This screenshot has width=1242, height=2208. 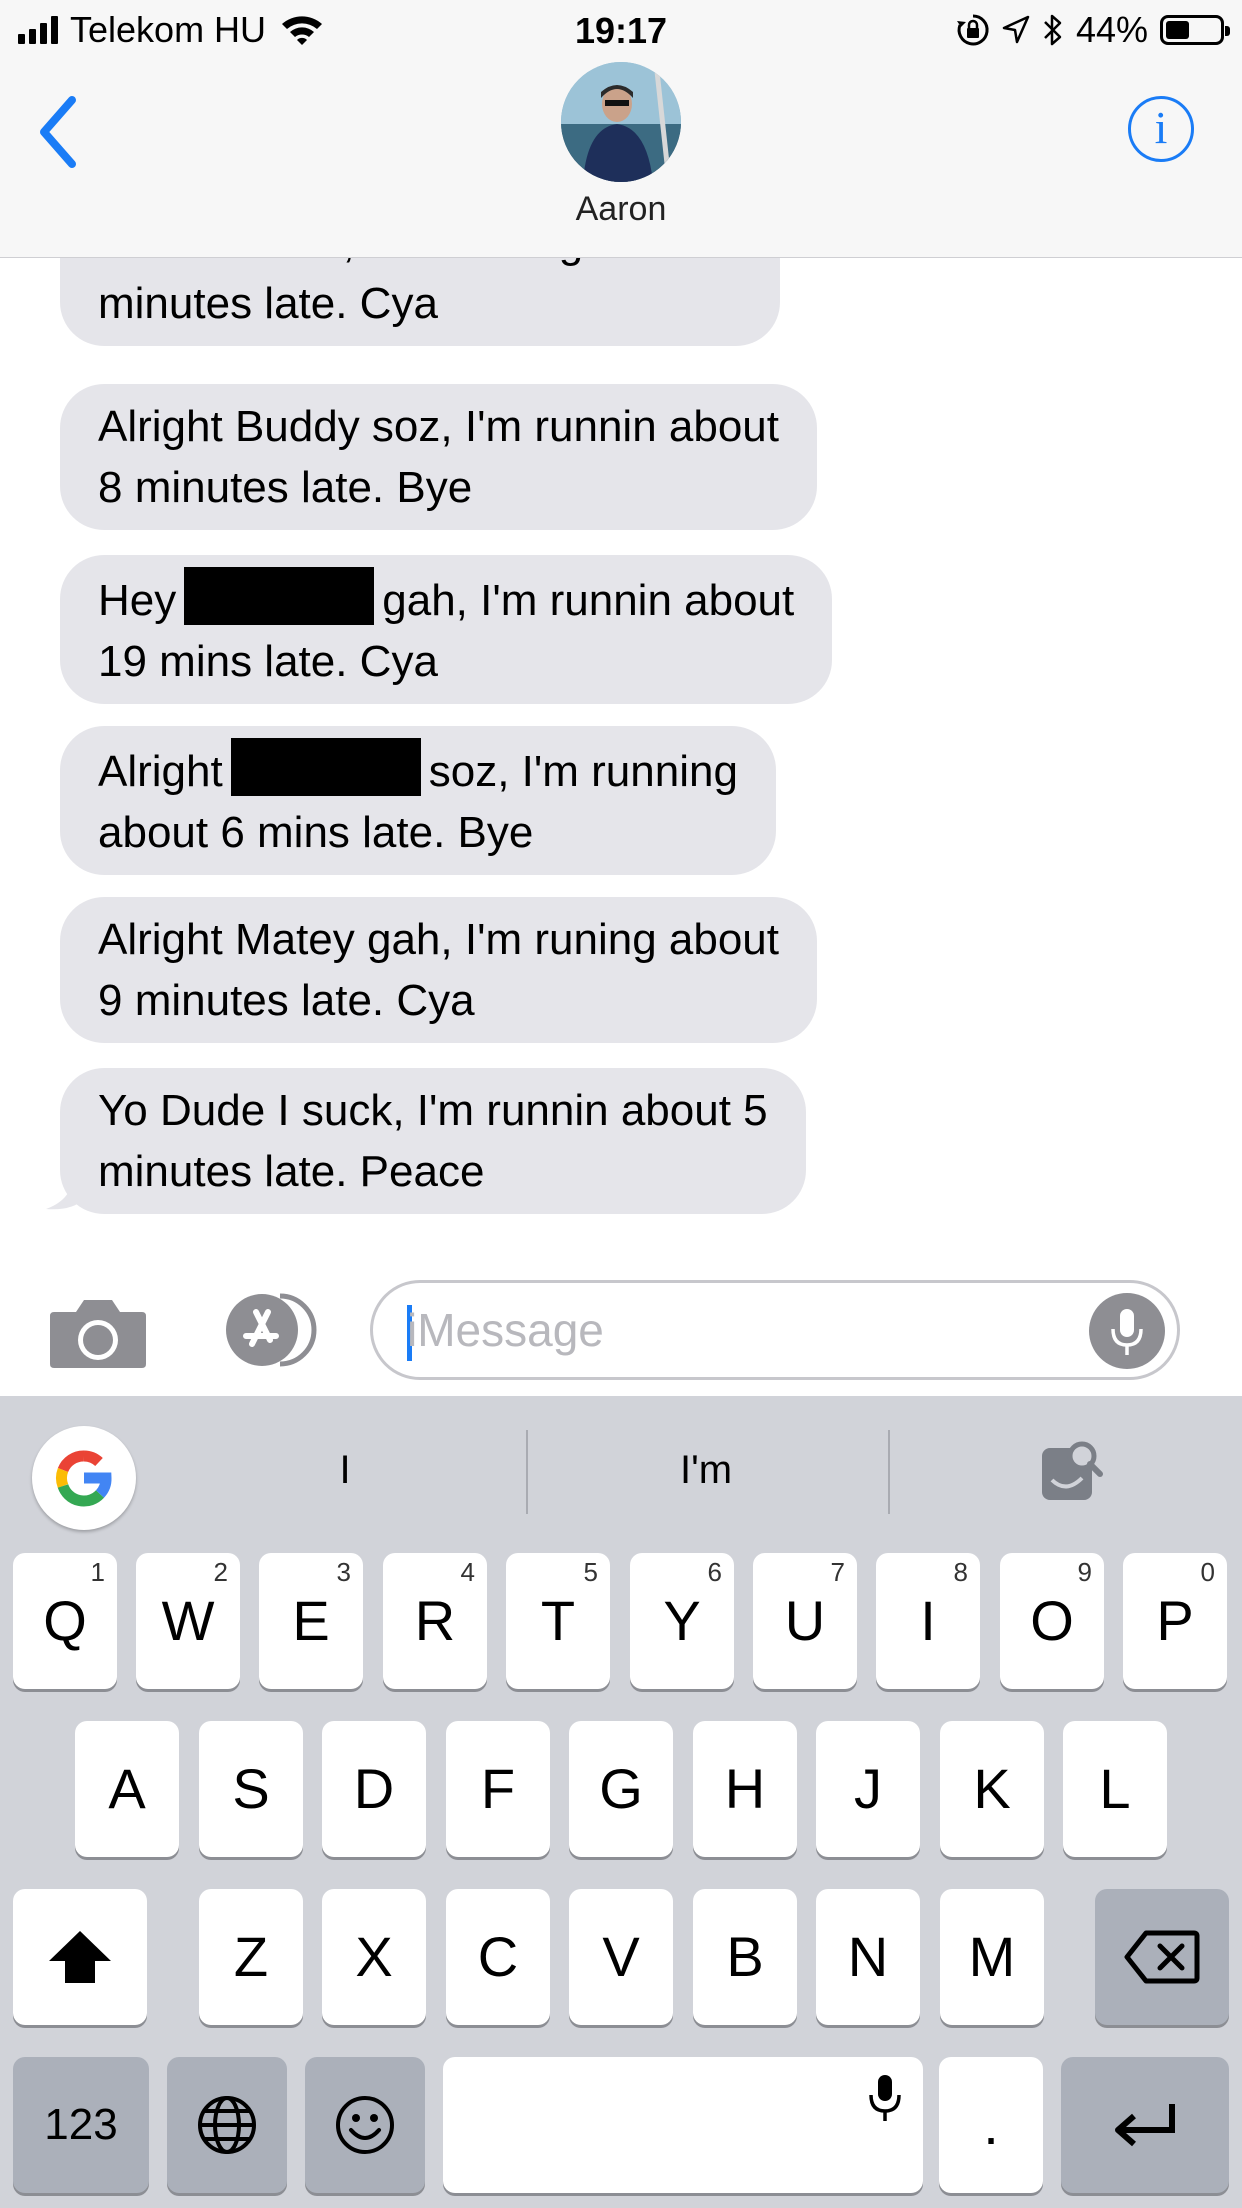 I want to click on key-i: I8, so click(x=928, y=1621).